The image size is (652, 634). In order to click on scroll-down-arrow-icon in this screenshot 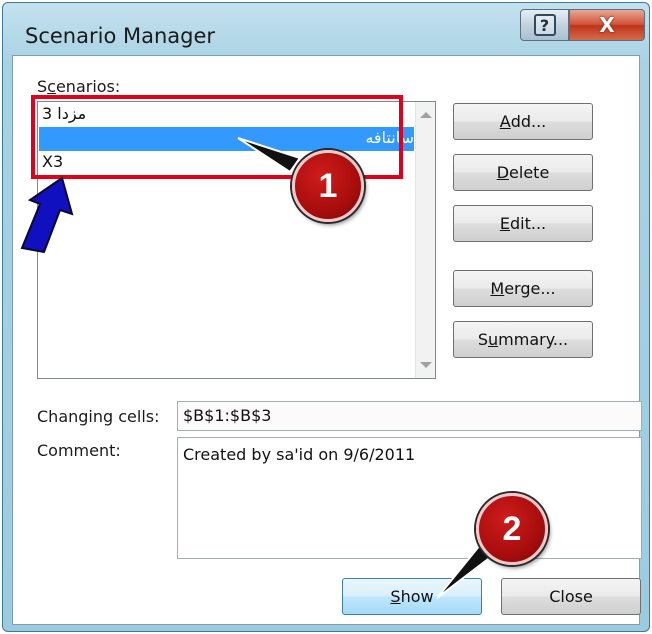, I will do `click(426, 365)`.